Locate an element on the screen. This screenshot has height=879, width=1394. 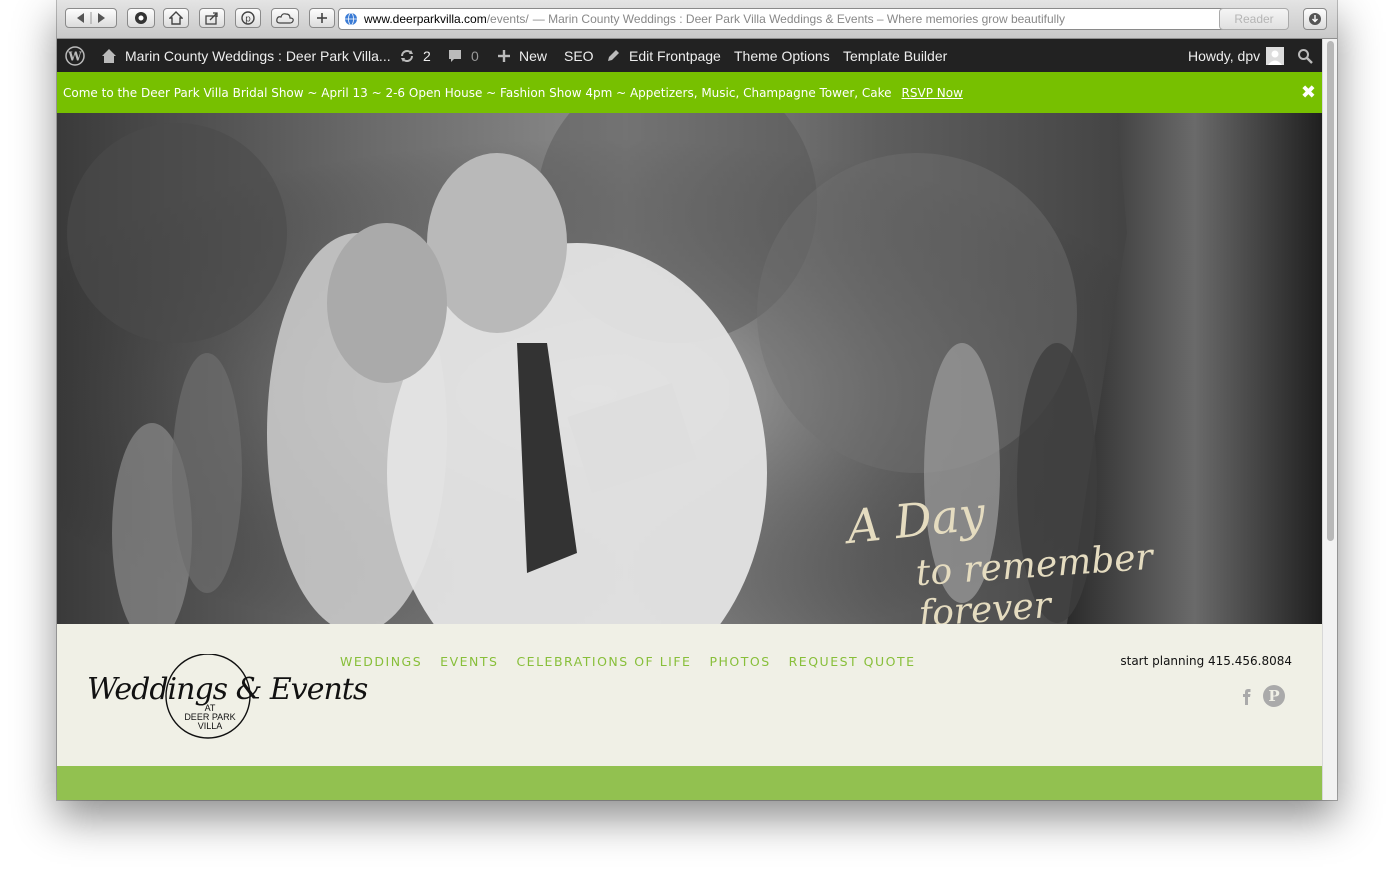
social-links: P is located at coordinates (1263, 696).